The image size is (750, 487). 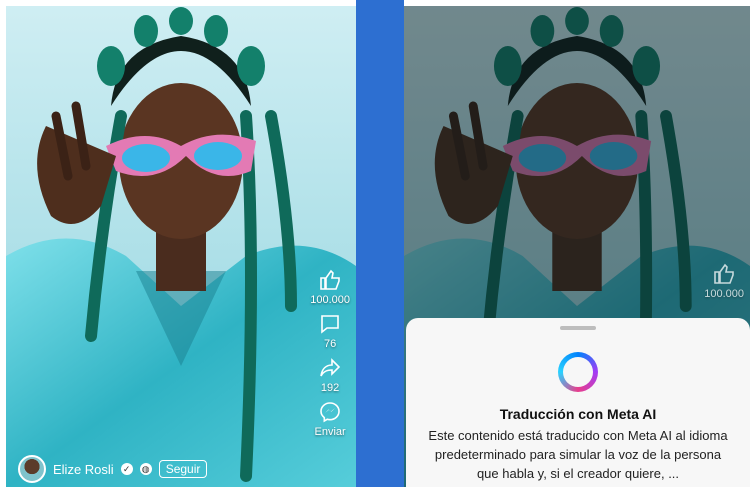 I want to click on reel-actions: 100.000, so click(x=724, y=281).